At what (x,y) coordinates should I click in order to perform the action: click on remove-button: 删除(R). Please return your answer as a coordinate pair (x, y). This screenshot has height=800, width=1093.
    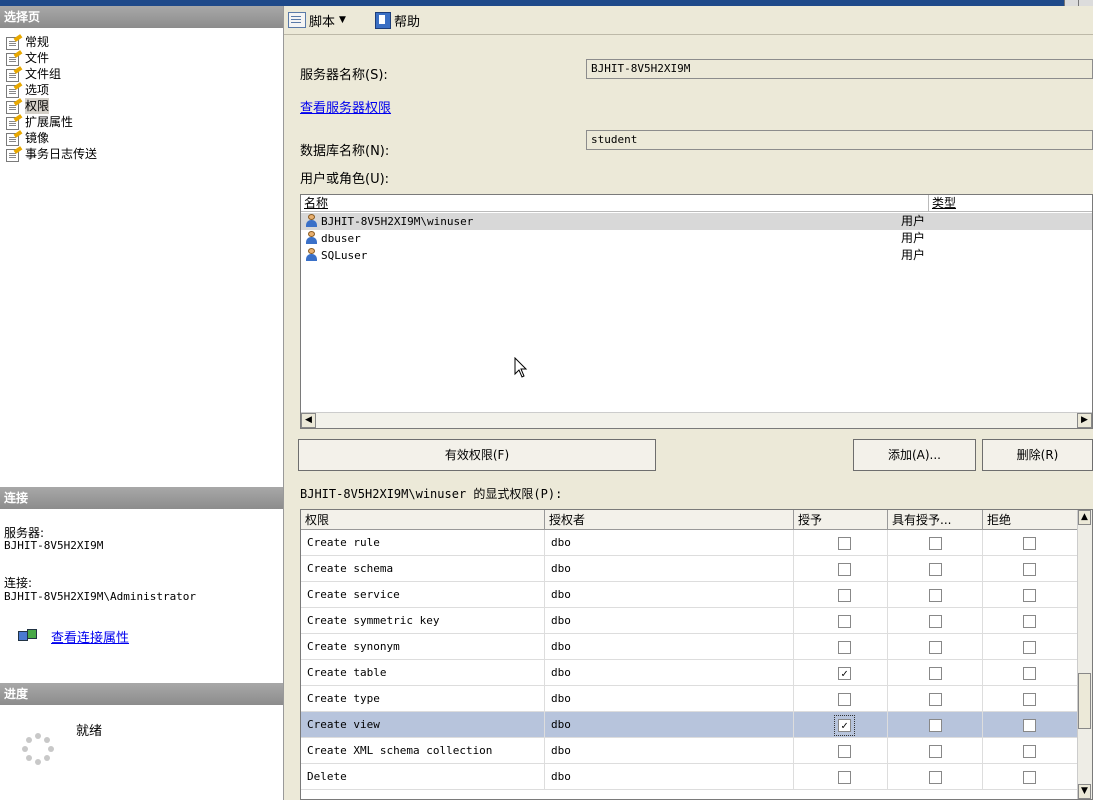
    Looking at the image, I should click on (1037, 455).